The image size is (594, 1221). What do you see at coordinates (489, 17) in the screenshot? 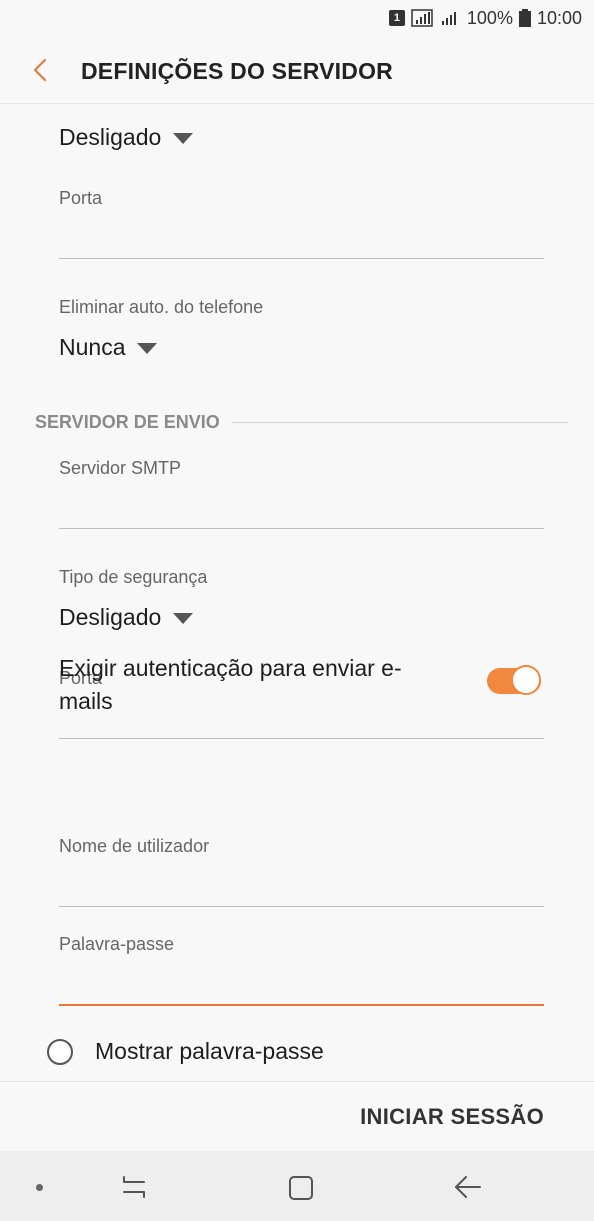
I see `battery-percent: 100%` at bounding box center [489, 17].